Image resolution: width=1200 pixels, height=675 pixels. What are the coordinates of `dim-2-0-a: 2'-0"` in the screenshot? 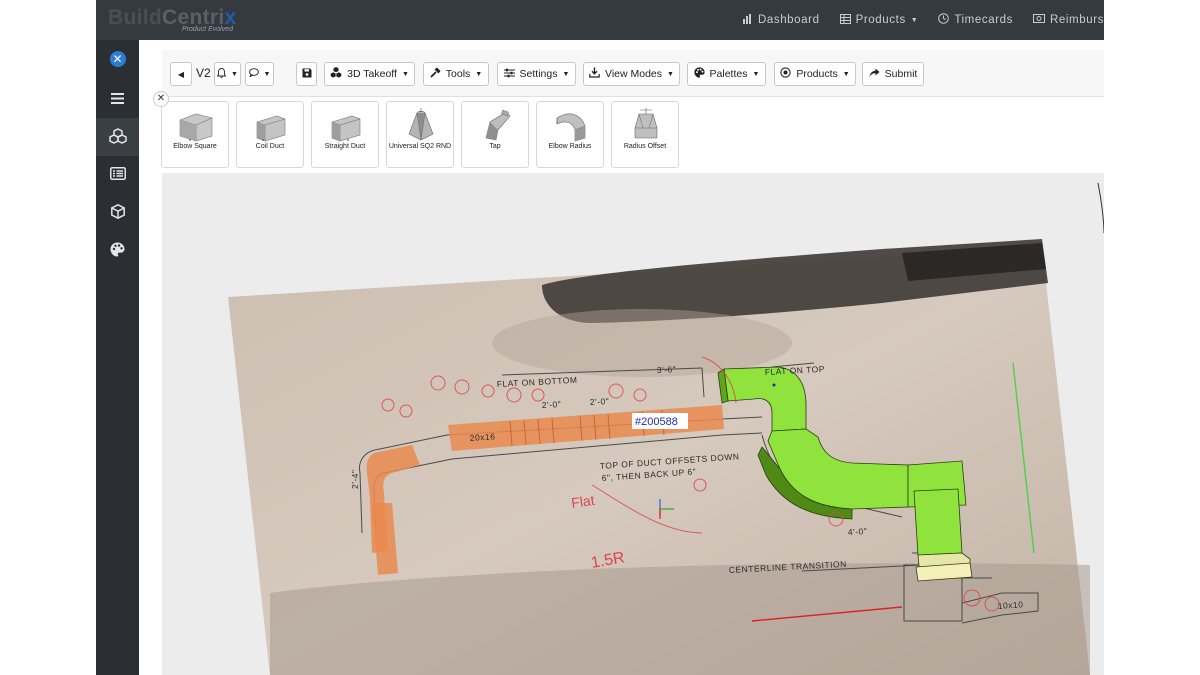 It's located at (552, 404).